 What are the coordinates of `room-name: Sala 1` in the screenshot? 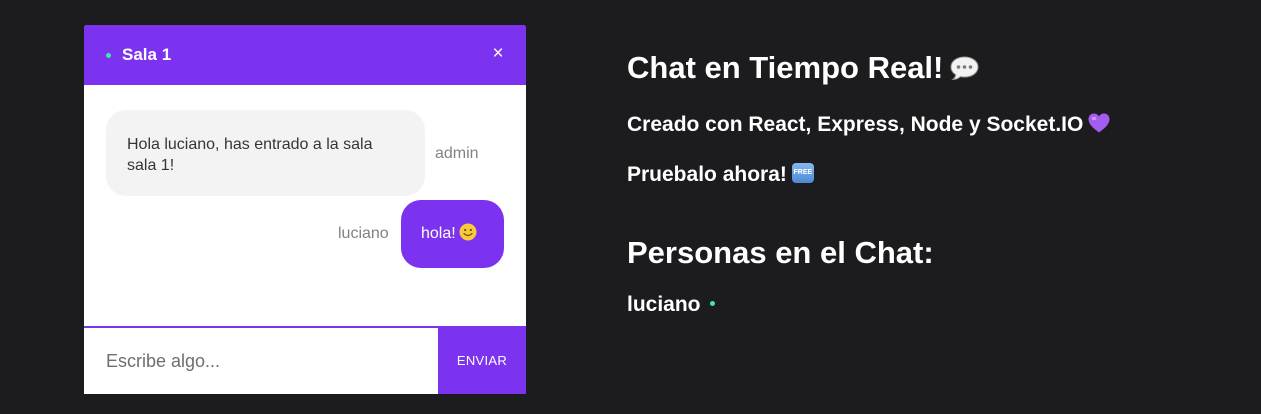 It's located at (147, 54).